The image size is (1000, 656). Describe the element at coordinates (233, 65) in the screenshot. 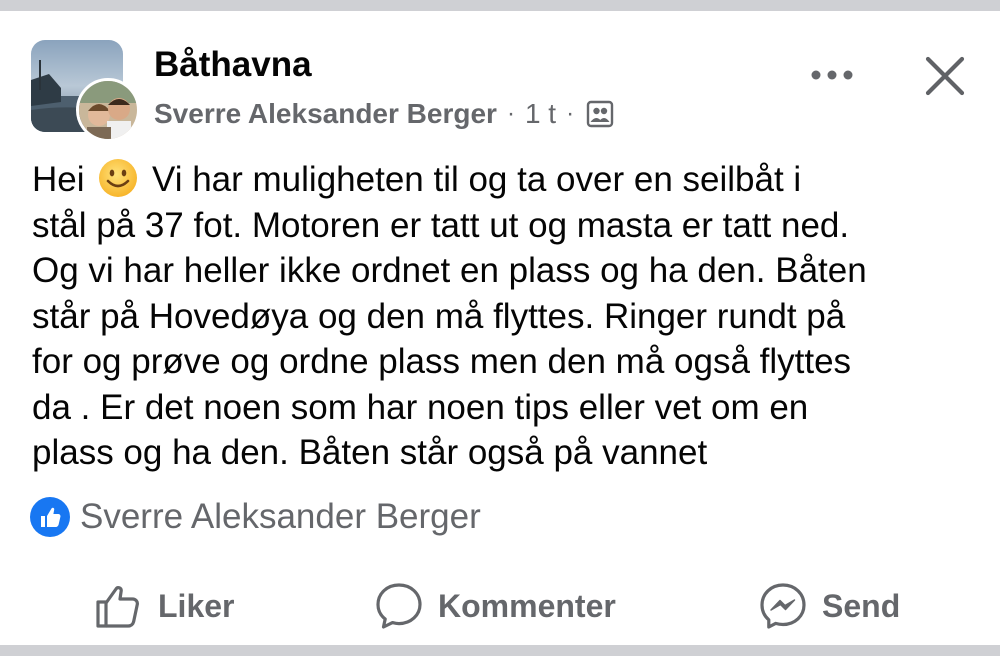

I see `group-name: Båthavna` at that location.